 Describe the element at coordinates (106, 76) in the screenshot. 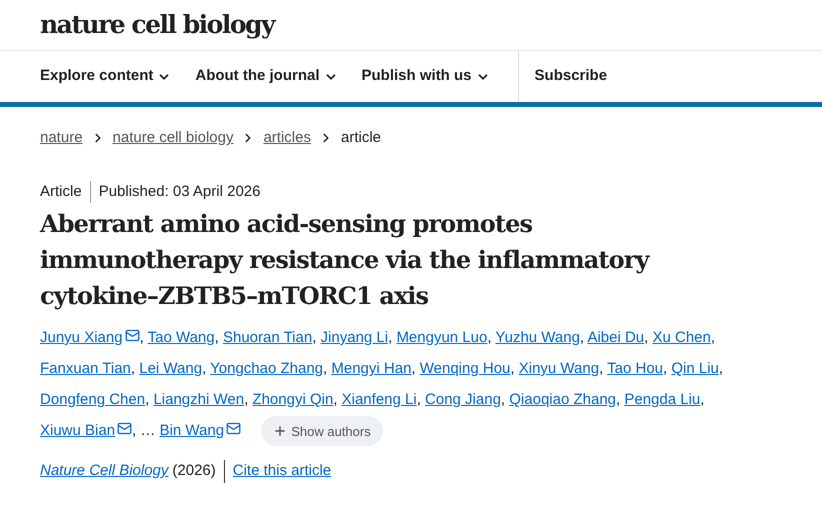

I see `nav-menu-item: Explore content` at that location.